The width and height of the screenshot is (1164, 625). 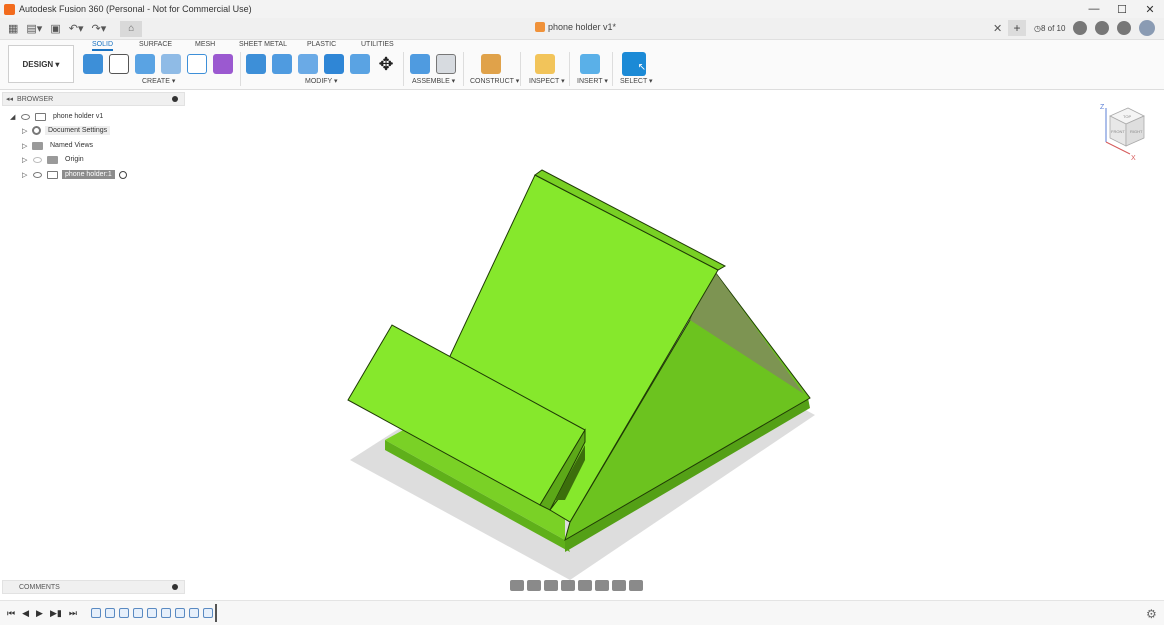 I want to click on right-quick-tools: + ◷ 8 of 10, so click(x=1082, y=28).